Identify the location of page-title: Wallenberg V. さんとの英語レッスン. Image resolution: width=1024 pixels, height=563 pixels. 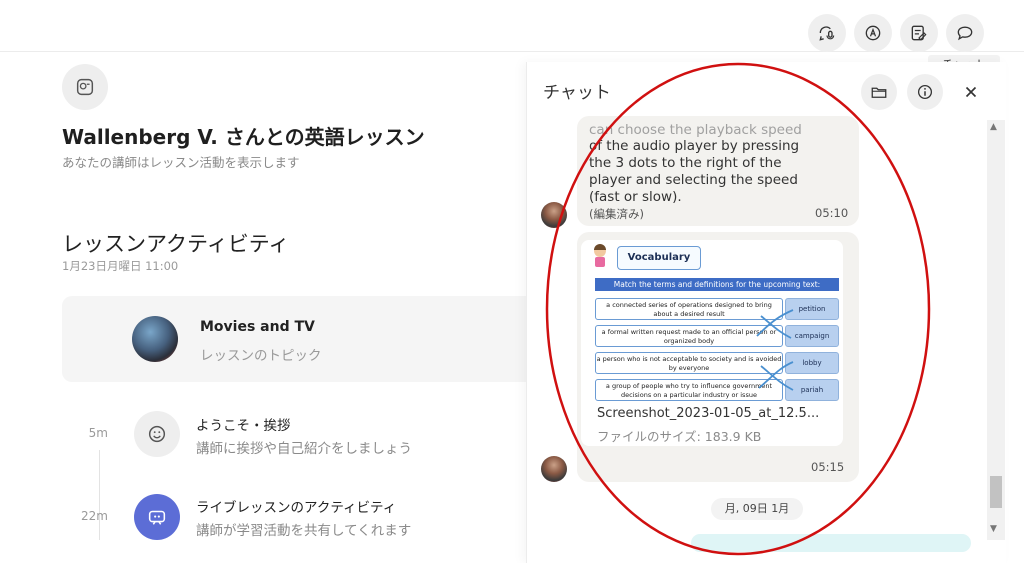
(243, 137).